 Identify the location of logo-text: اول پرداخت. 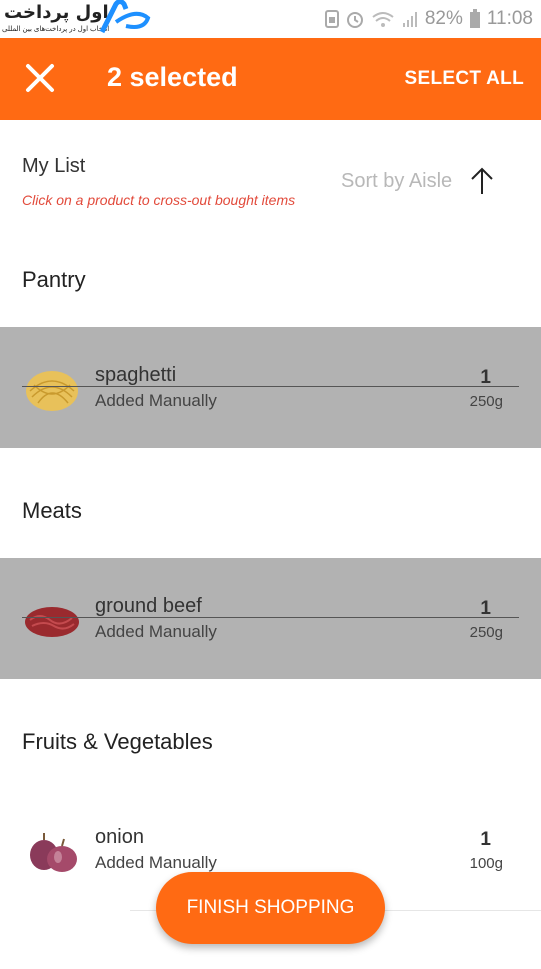
(56, 12).